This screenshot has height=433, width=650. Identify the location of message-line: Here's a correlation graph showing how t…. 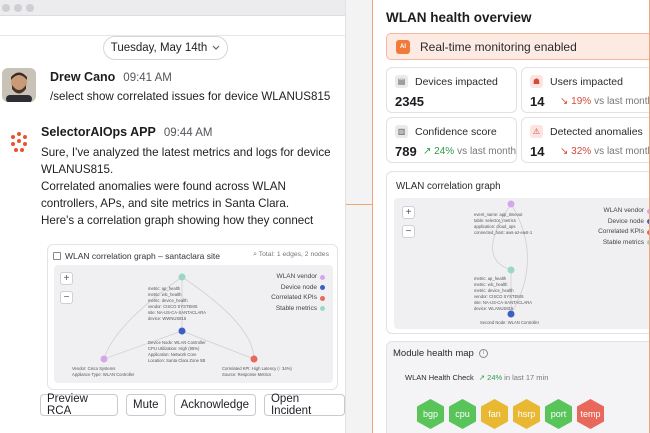
(177, 220).